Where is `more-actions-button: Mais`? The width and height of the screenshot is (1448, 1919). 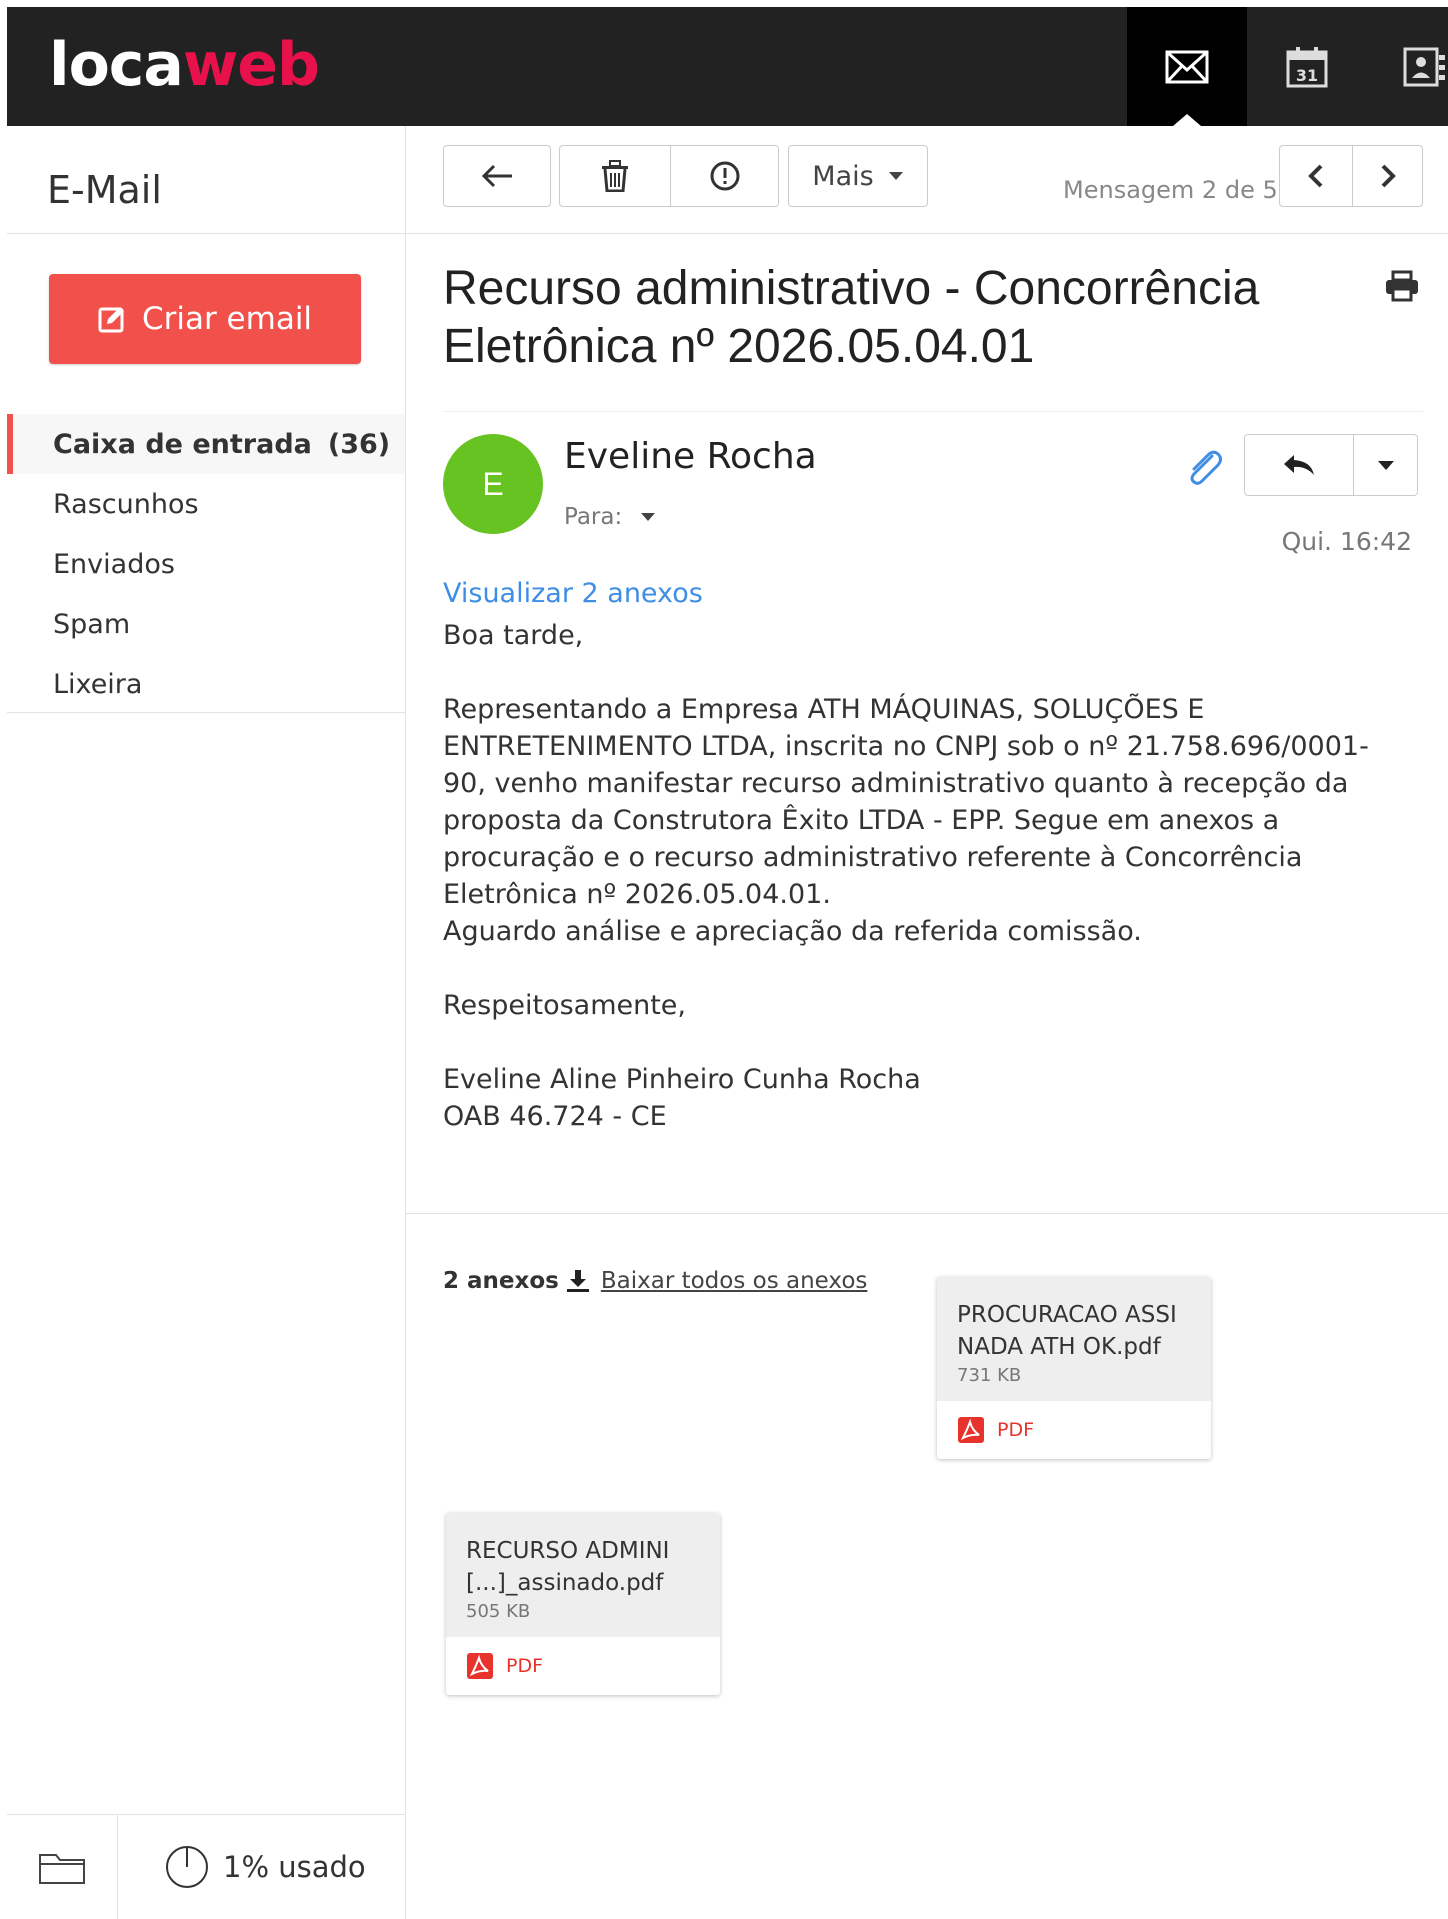 more-actions-button: Mais is located at coordinates (858, 176).